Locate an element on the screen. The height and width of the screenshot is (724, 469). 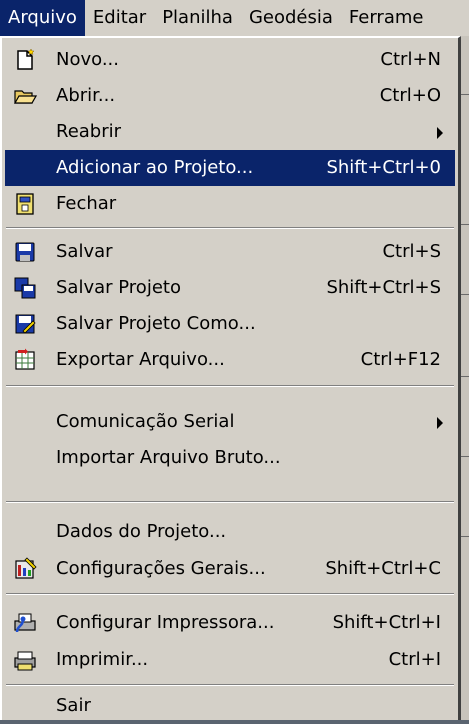
open-folder-icon is located at coordinates (25, 97).